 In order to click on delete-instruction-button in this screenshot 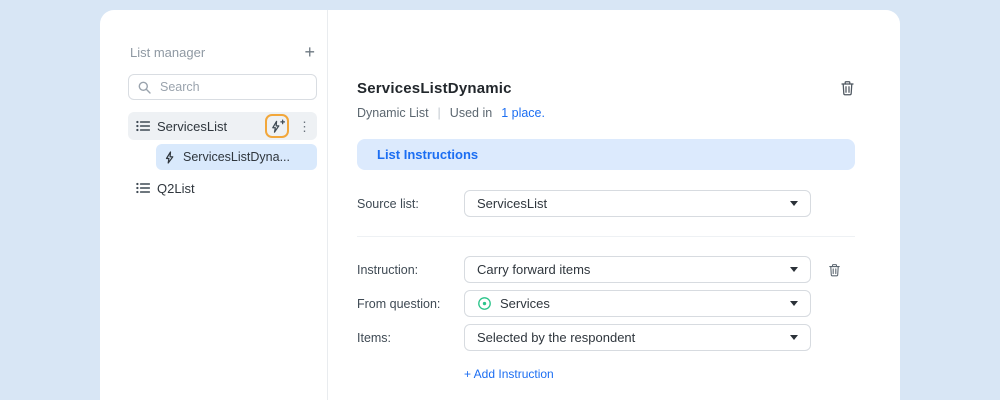, I will do `click(839, 270)`.